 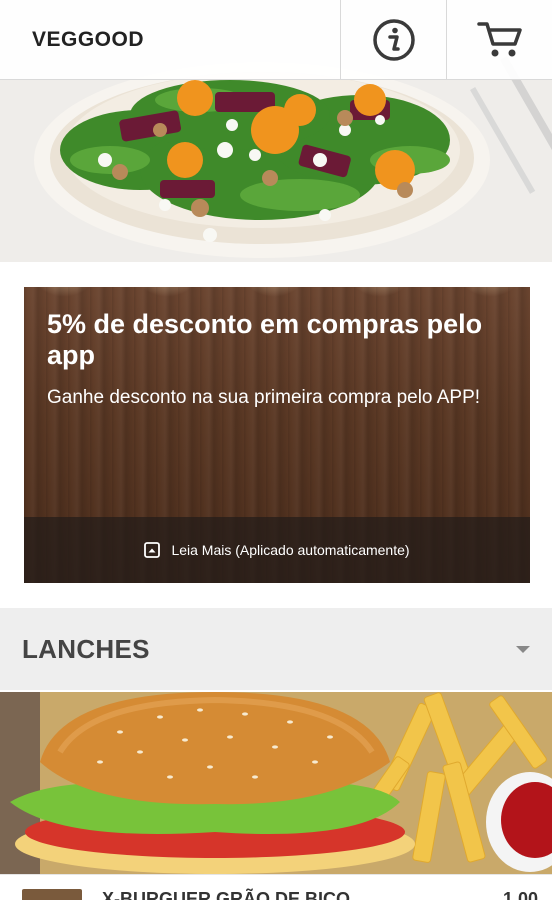 What do you see at coordinates (523, 649) in the screenshot?
I see `chevron-down-icon` at bounding box center [523, 649].